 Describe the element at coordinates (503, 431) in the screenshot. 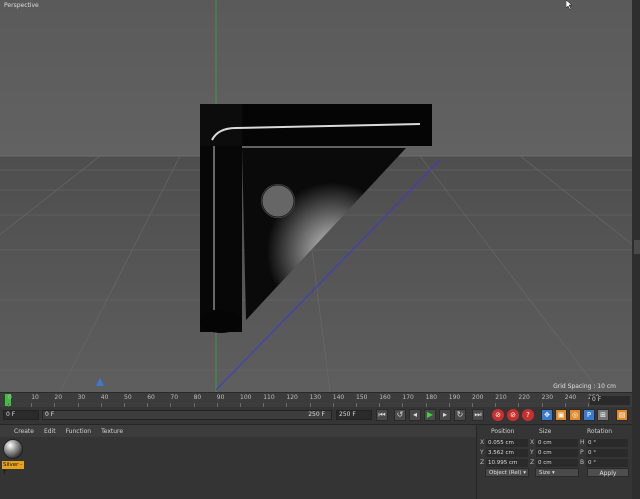

I see `position-header: Position` at that location.